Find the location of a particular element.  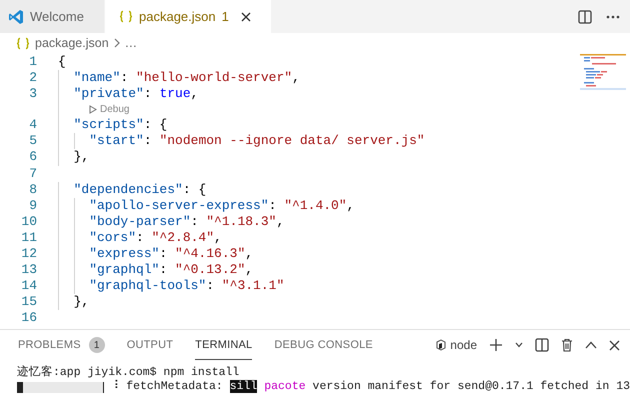

line-number: 7 is located at coordinates (32, 174).